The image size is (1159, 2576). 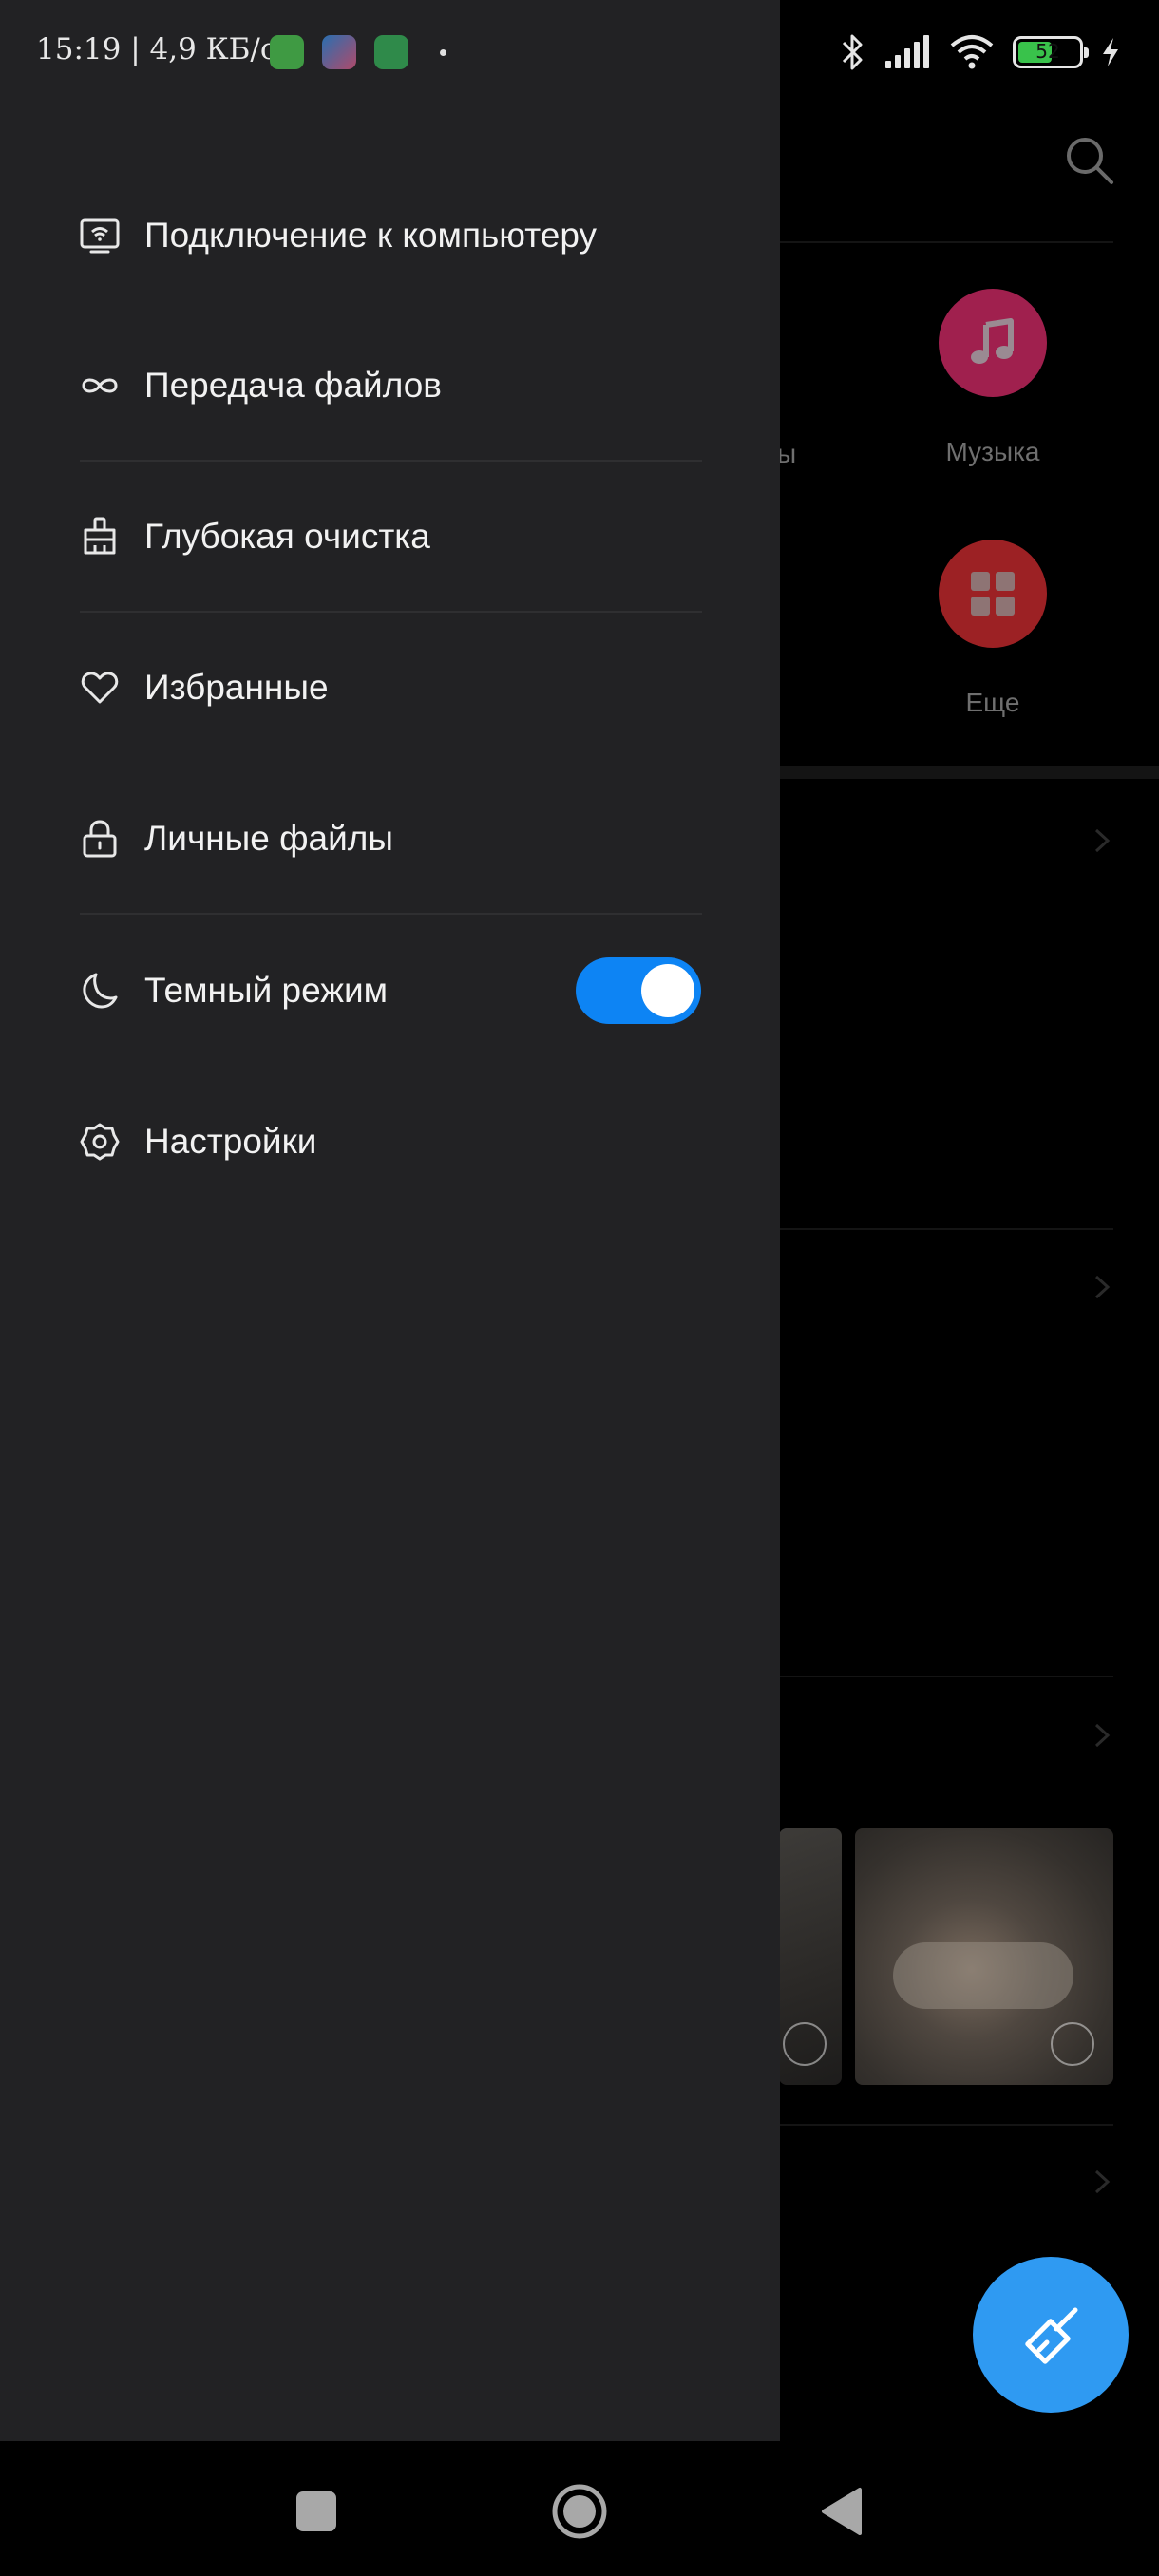 I want to click on back-button, so click(x=841, y=2511).